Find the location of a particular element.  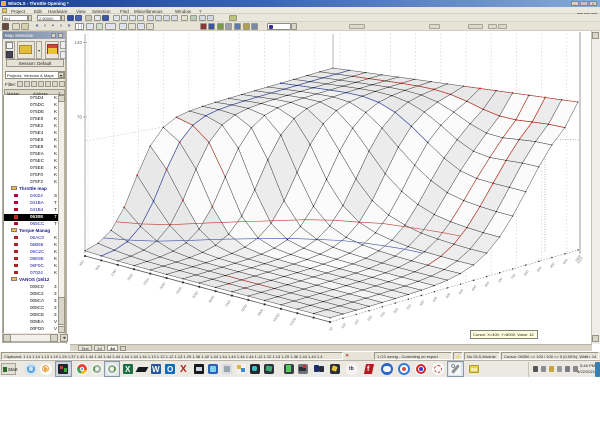

svg-text: 750 is located at coordinates (513, 276).